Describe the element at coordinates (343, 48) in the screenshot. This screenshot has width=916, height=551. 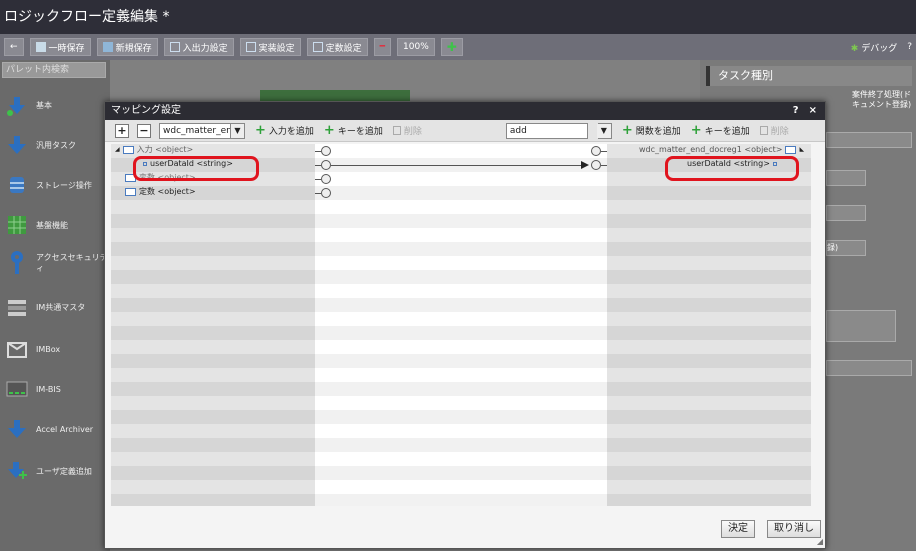
I see `const-settings-label: 定数設定` at that location.